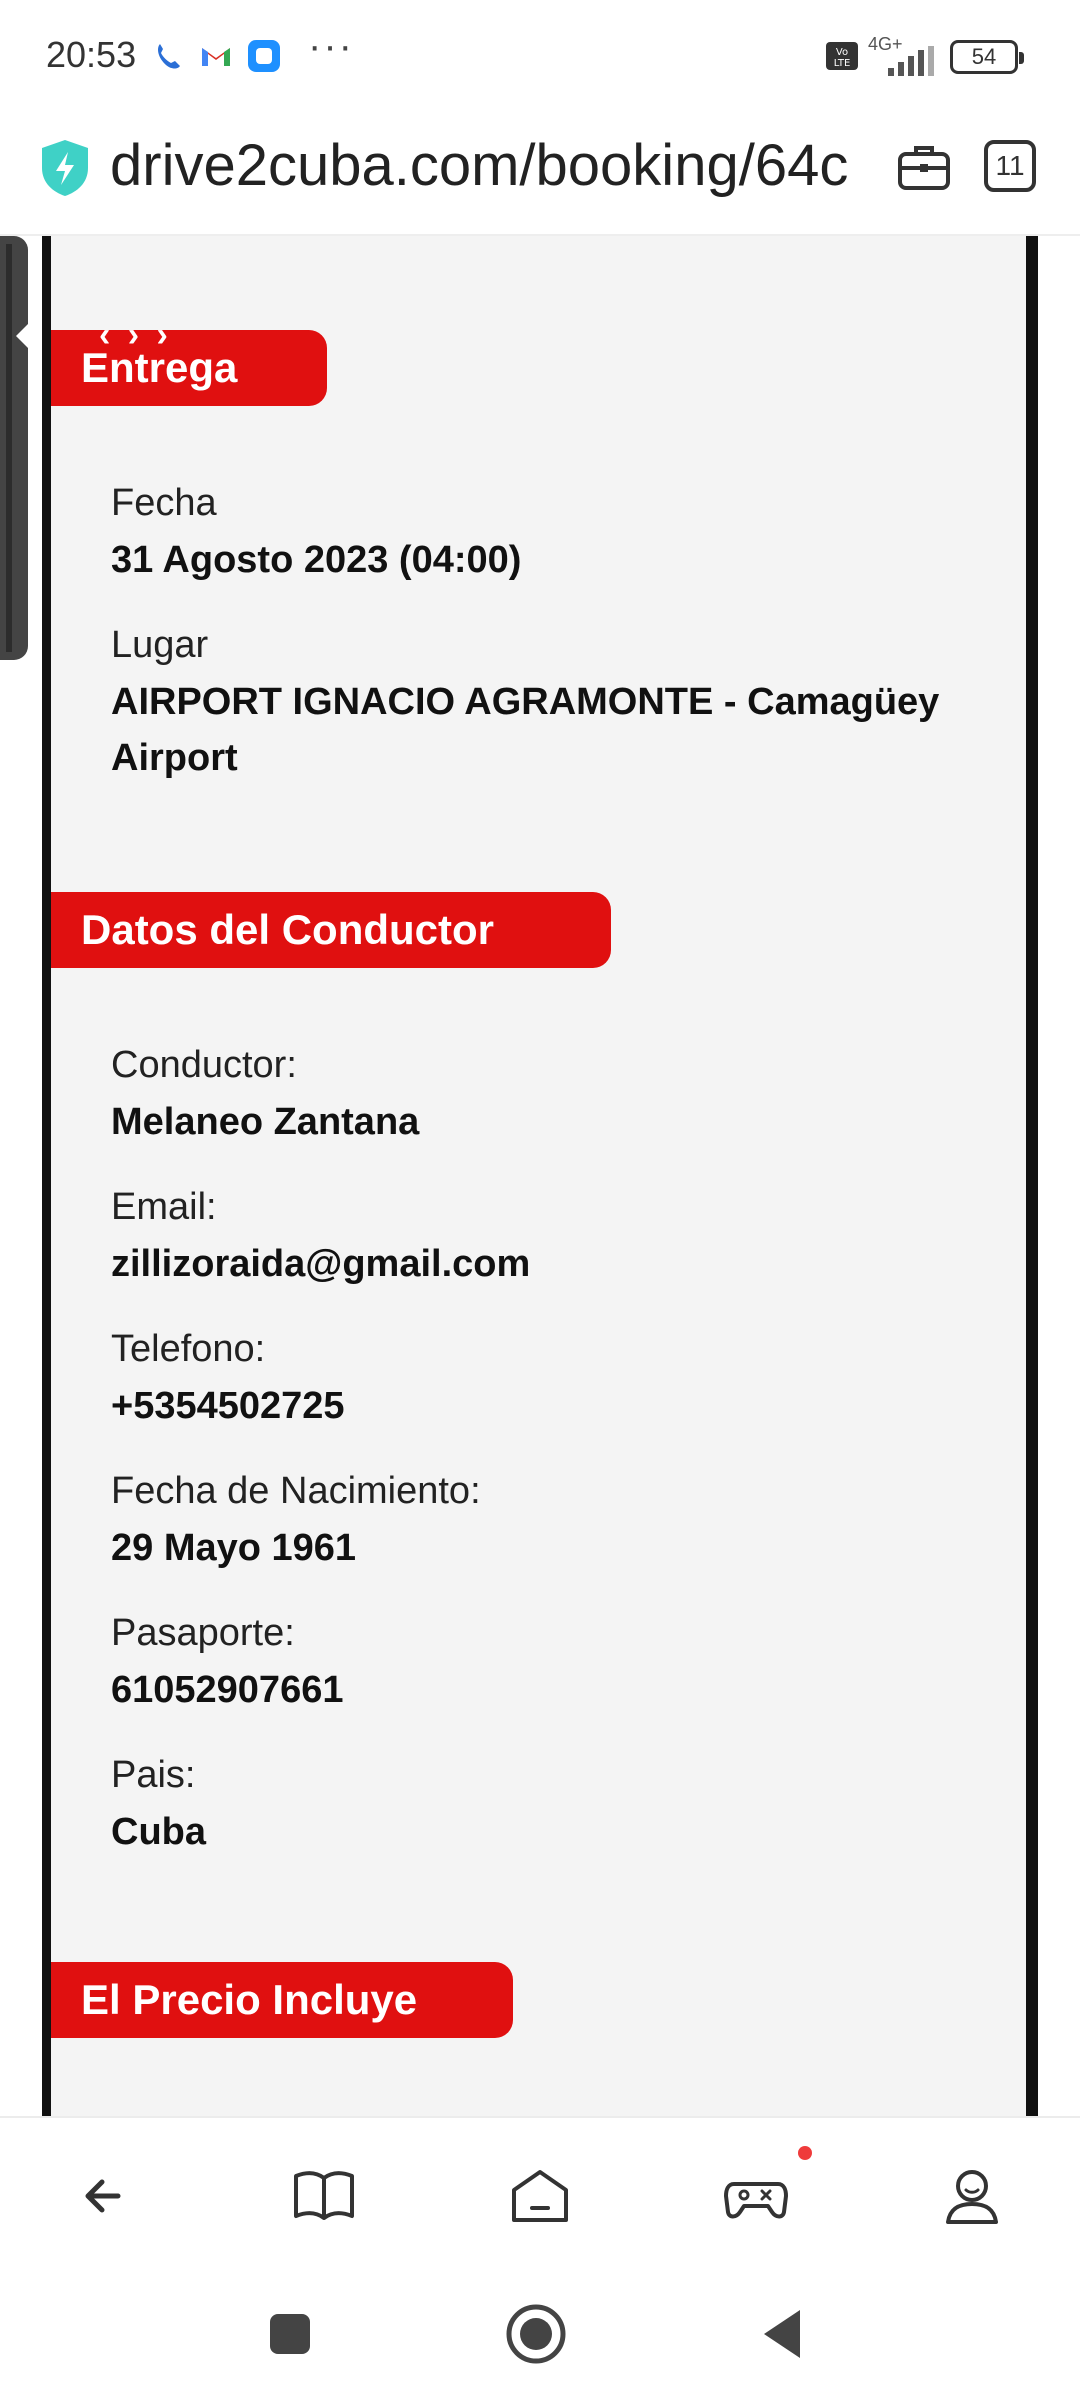 This screenshot has width=1080, height=2400. I want to click on svg-text: Vo, so click(842, 52).